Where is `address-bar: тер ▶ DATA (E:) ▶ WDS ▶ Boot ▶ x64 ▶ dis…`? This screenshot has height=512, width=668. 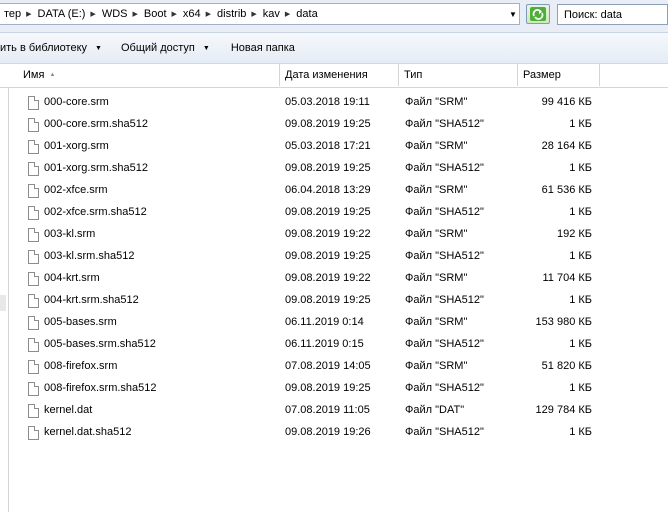
address-bar: тер ▶ DATA (E:) ▶ WDS ▶ Boot ▶ x64 ▶ dis… is located at coordinates (334, 16).